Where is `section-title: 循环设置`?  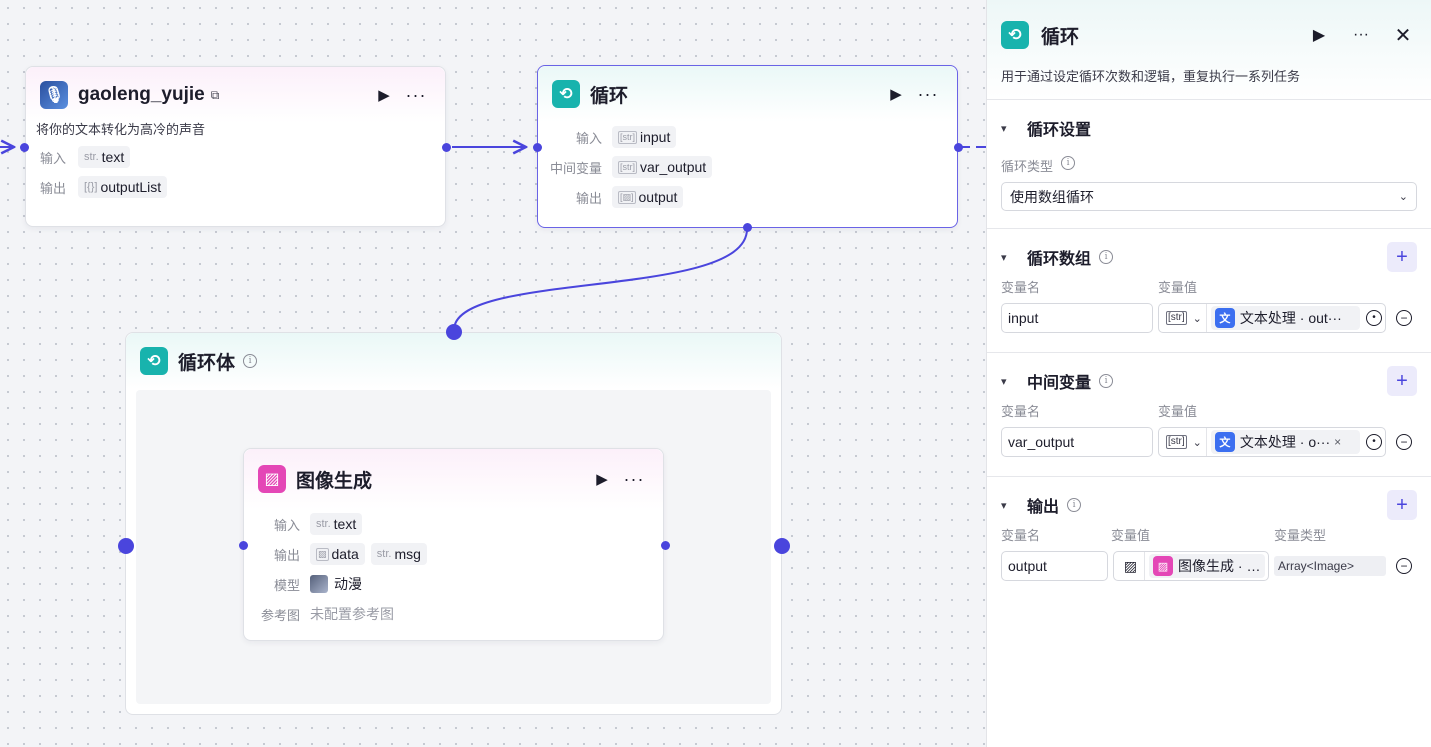 section-title: 循环设置 is located at coordinates (1059, 130).